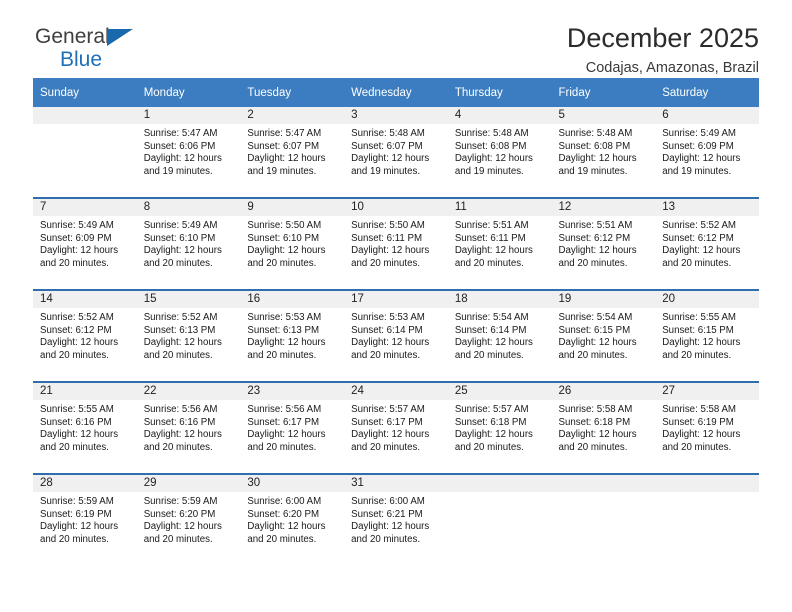 The image size is (792, 612). I want to click on sunset-text: Sunset: 6:16 PM, so click(76, 422).